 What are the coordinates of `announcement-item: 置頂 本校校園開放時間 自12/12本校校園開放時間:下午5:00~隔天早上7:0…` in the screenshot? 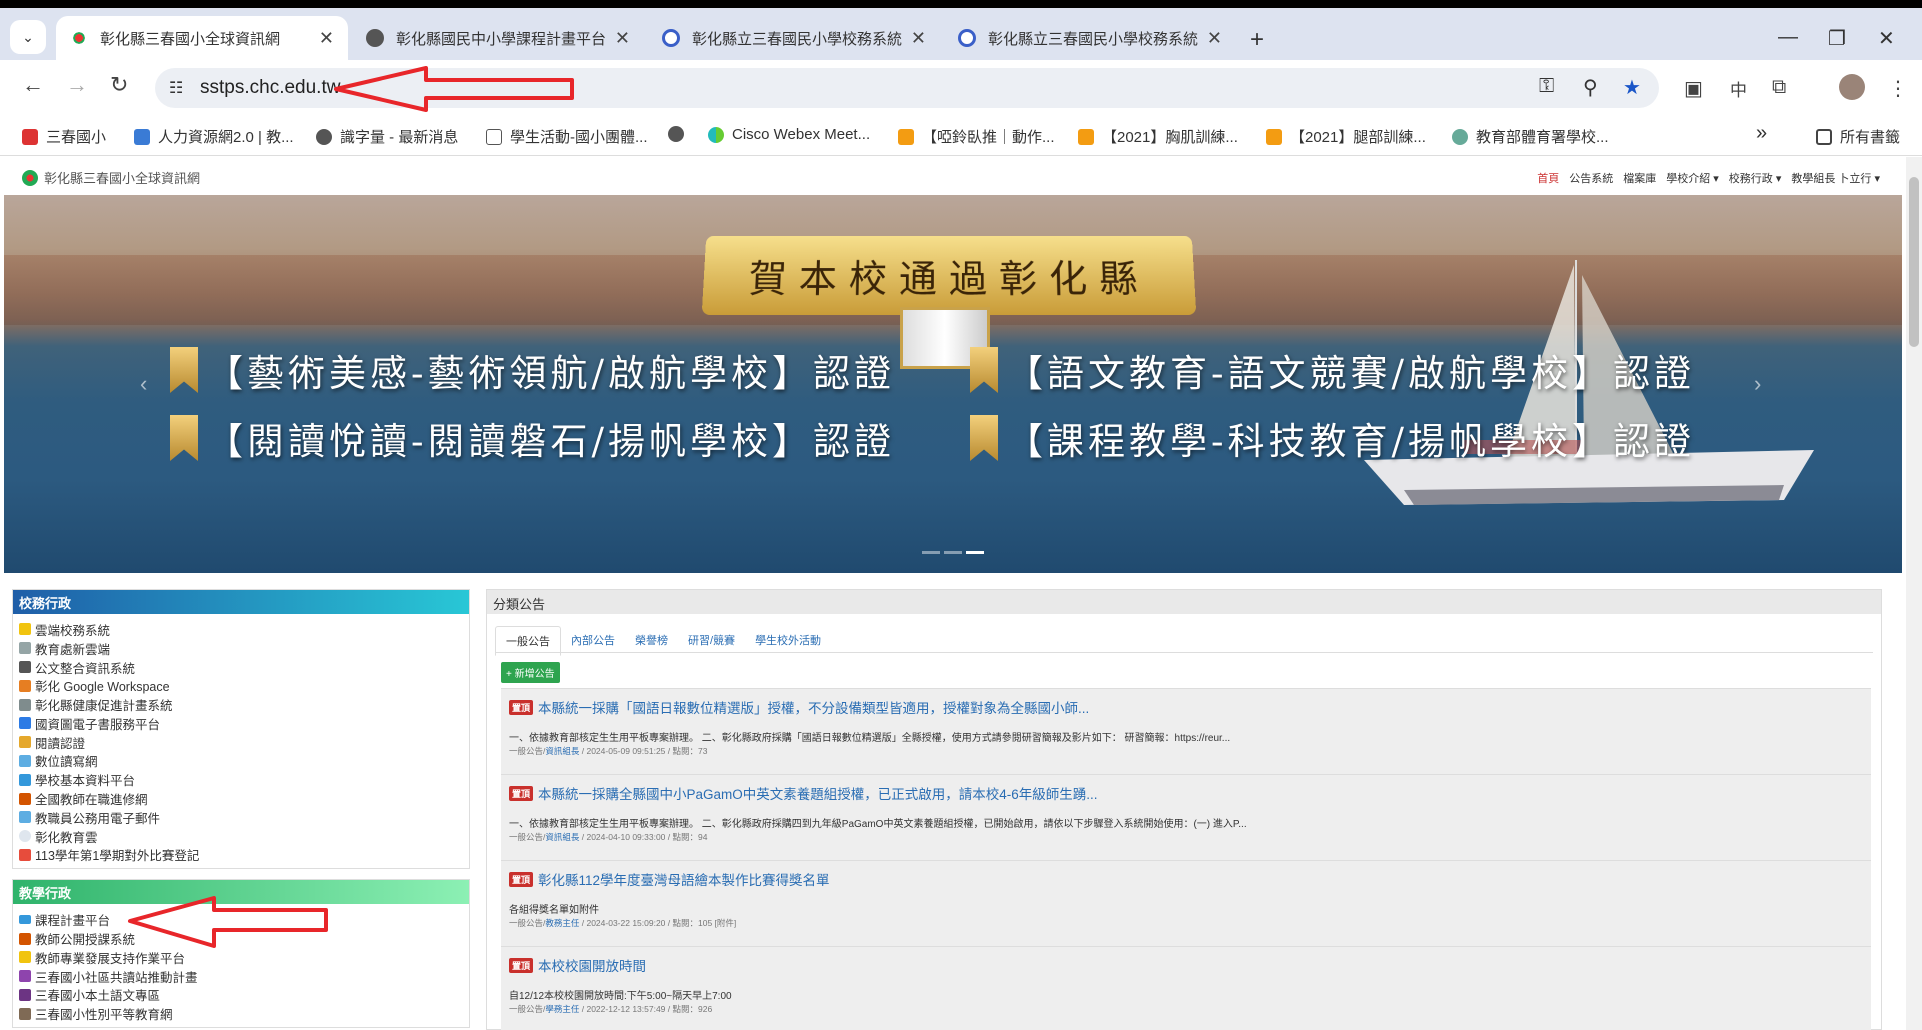 It's located at (1186, 988).